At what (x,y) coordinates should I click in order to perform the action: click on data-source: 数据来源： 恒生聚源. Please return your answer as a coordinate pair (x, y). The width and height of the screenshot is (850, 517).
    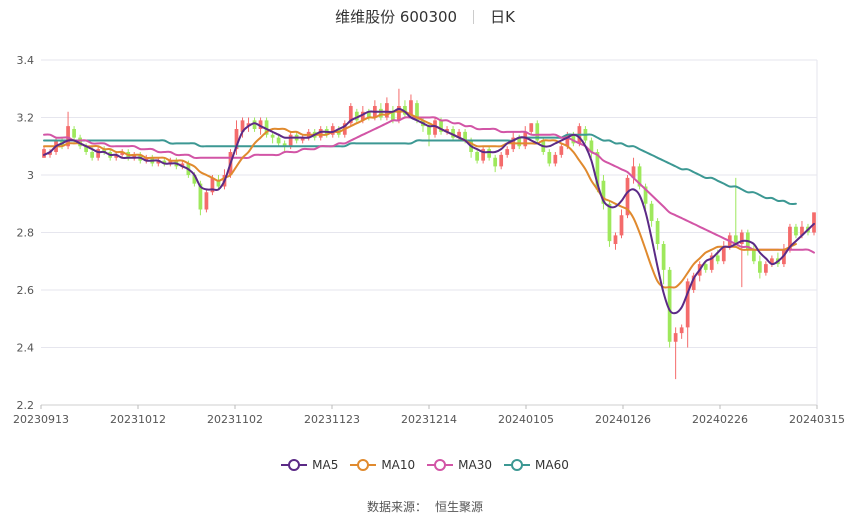
    Looking at the image, I should click on (425, 506).